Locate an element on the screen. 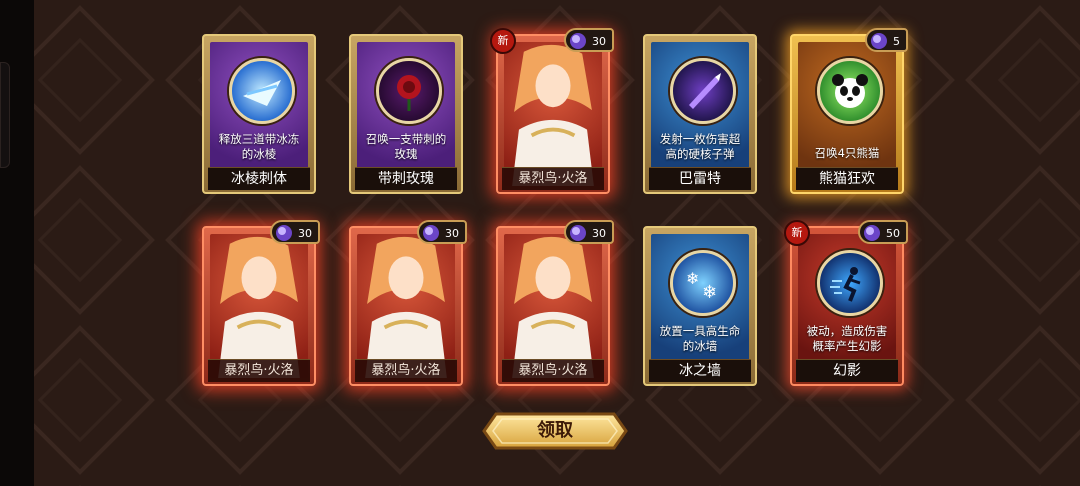 The width and height of the screenshot is (1080, 486). cost-badge: 5 is located at coordinates (886, 40).